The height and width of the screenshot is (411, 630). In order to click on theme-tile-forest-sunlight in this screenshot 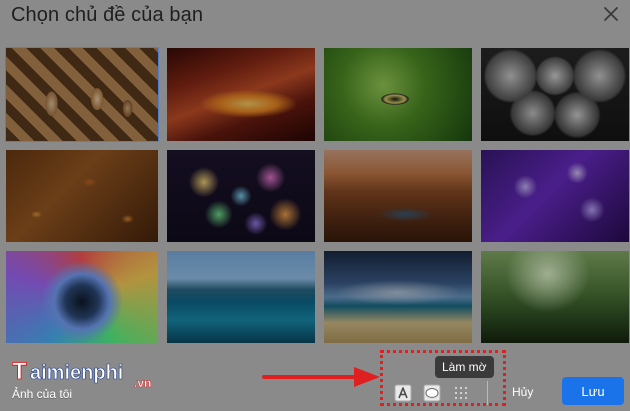, I will do `click(555, 297)`.